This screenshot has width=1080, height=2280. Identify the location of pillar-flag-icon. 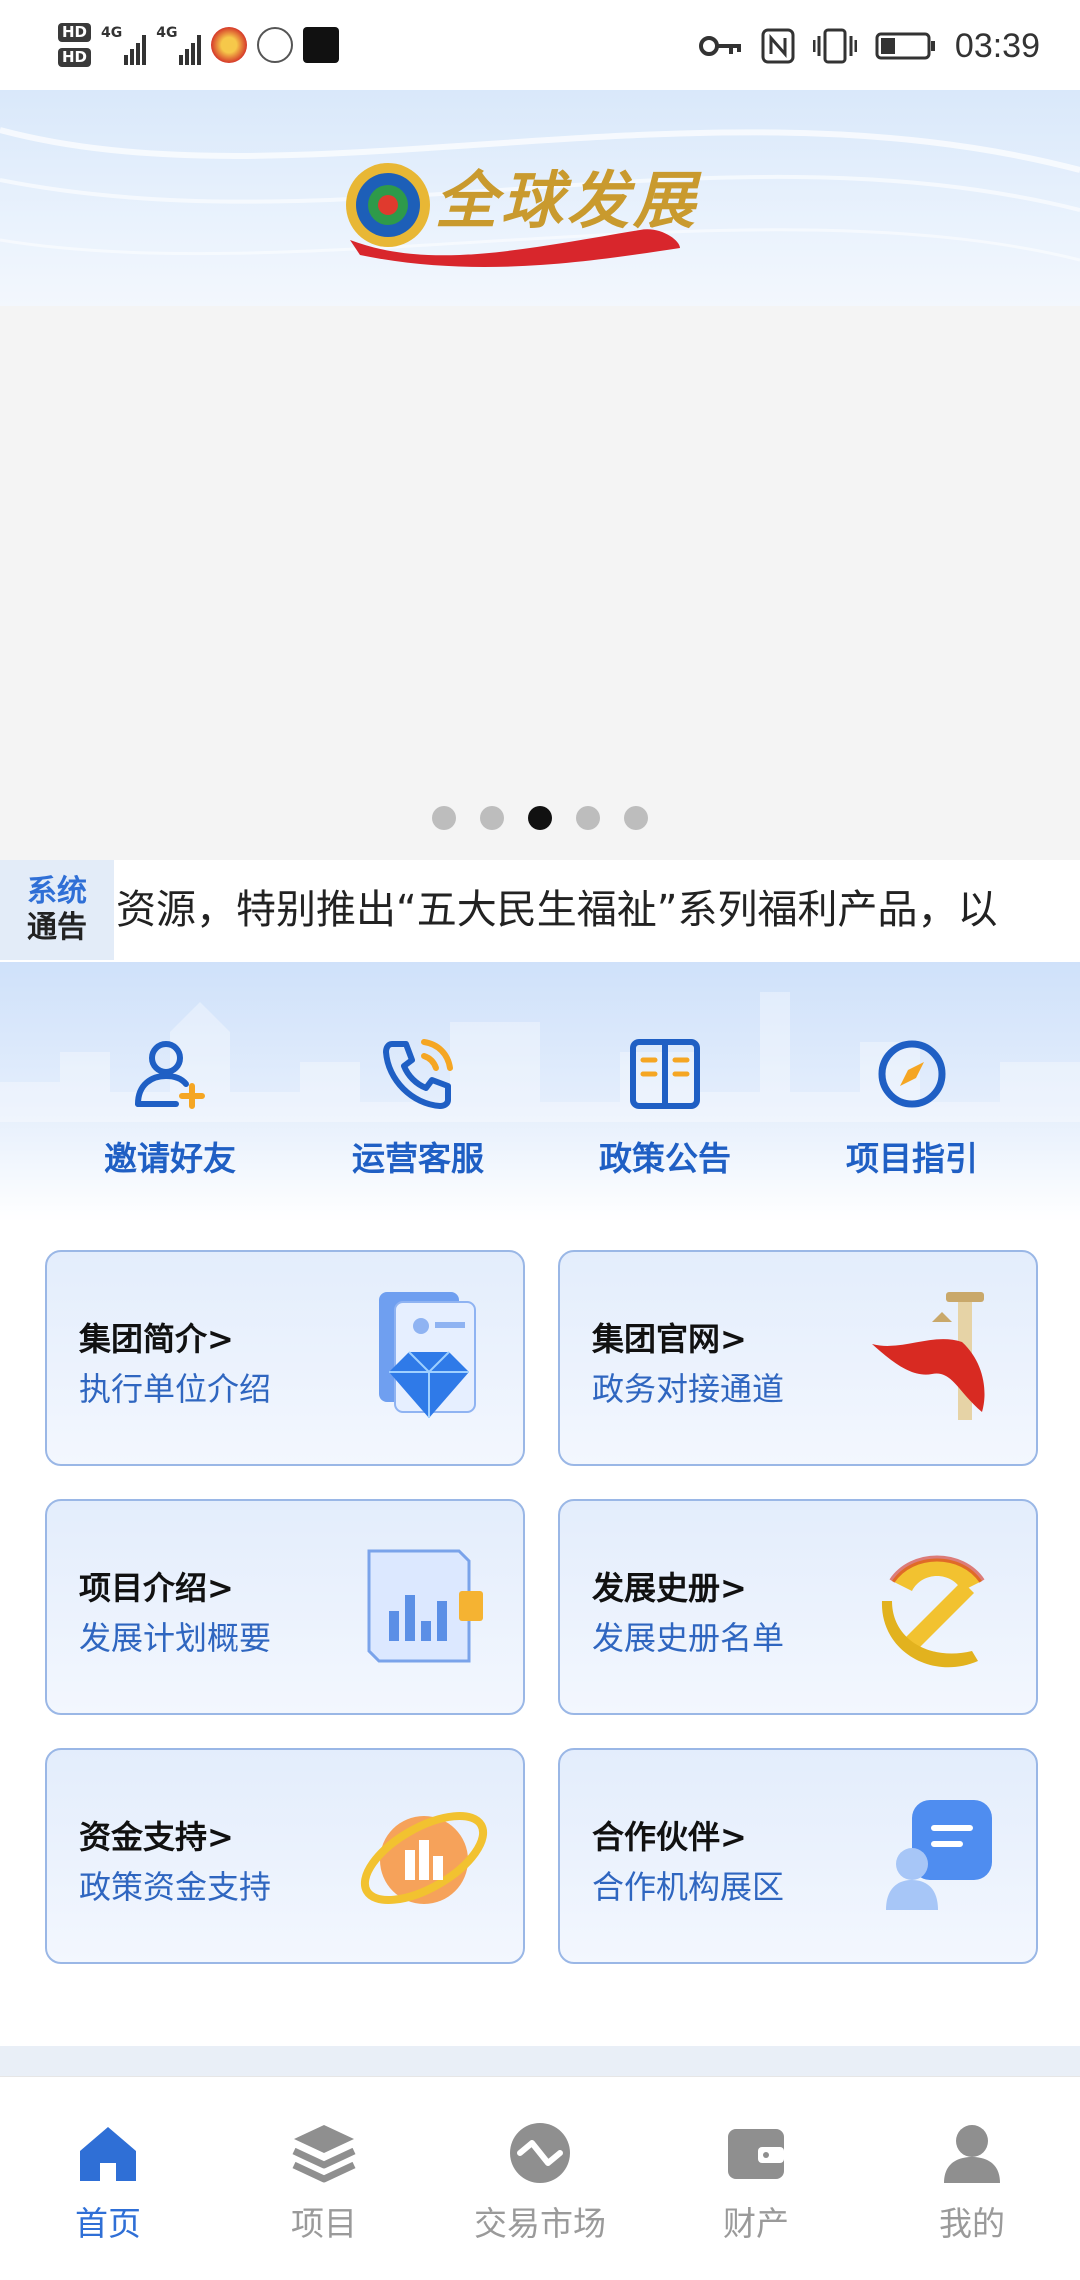
(928, 1356).